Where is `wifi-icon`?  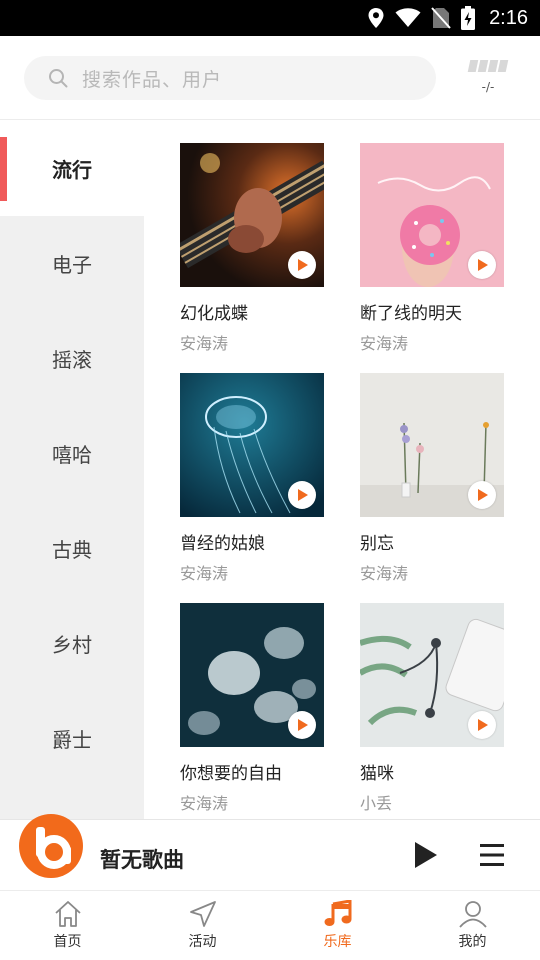 wifi-icon is located at coordinates (408, 17).